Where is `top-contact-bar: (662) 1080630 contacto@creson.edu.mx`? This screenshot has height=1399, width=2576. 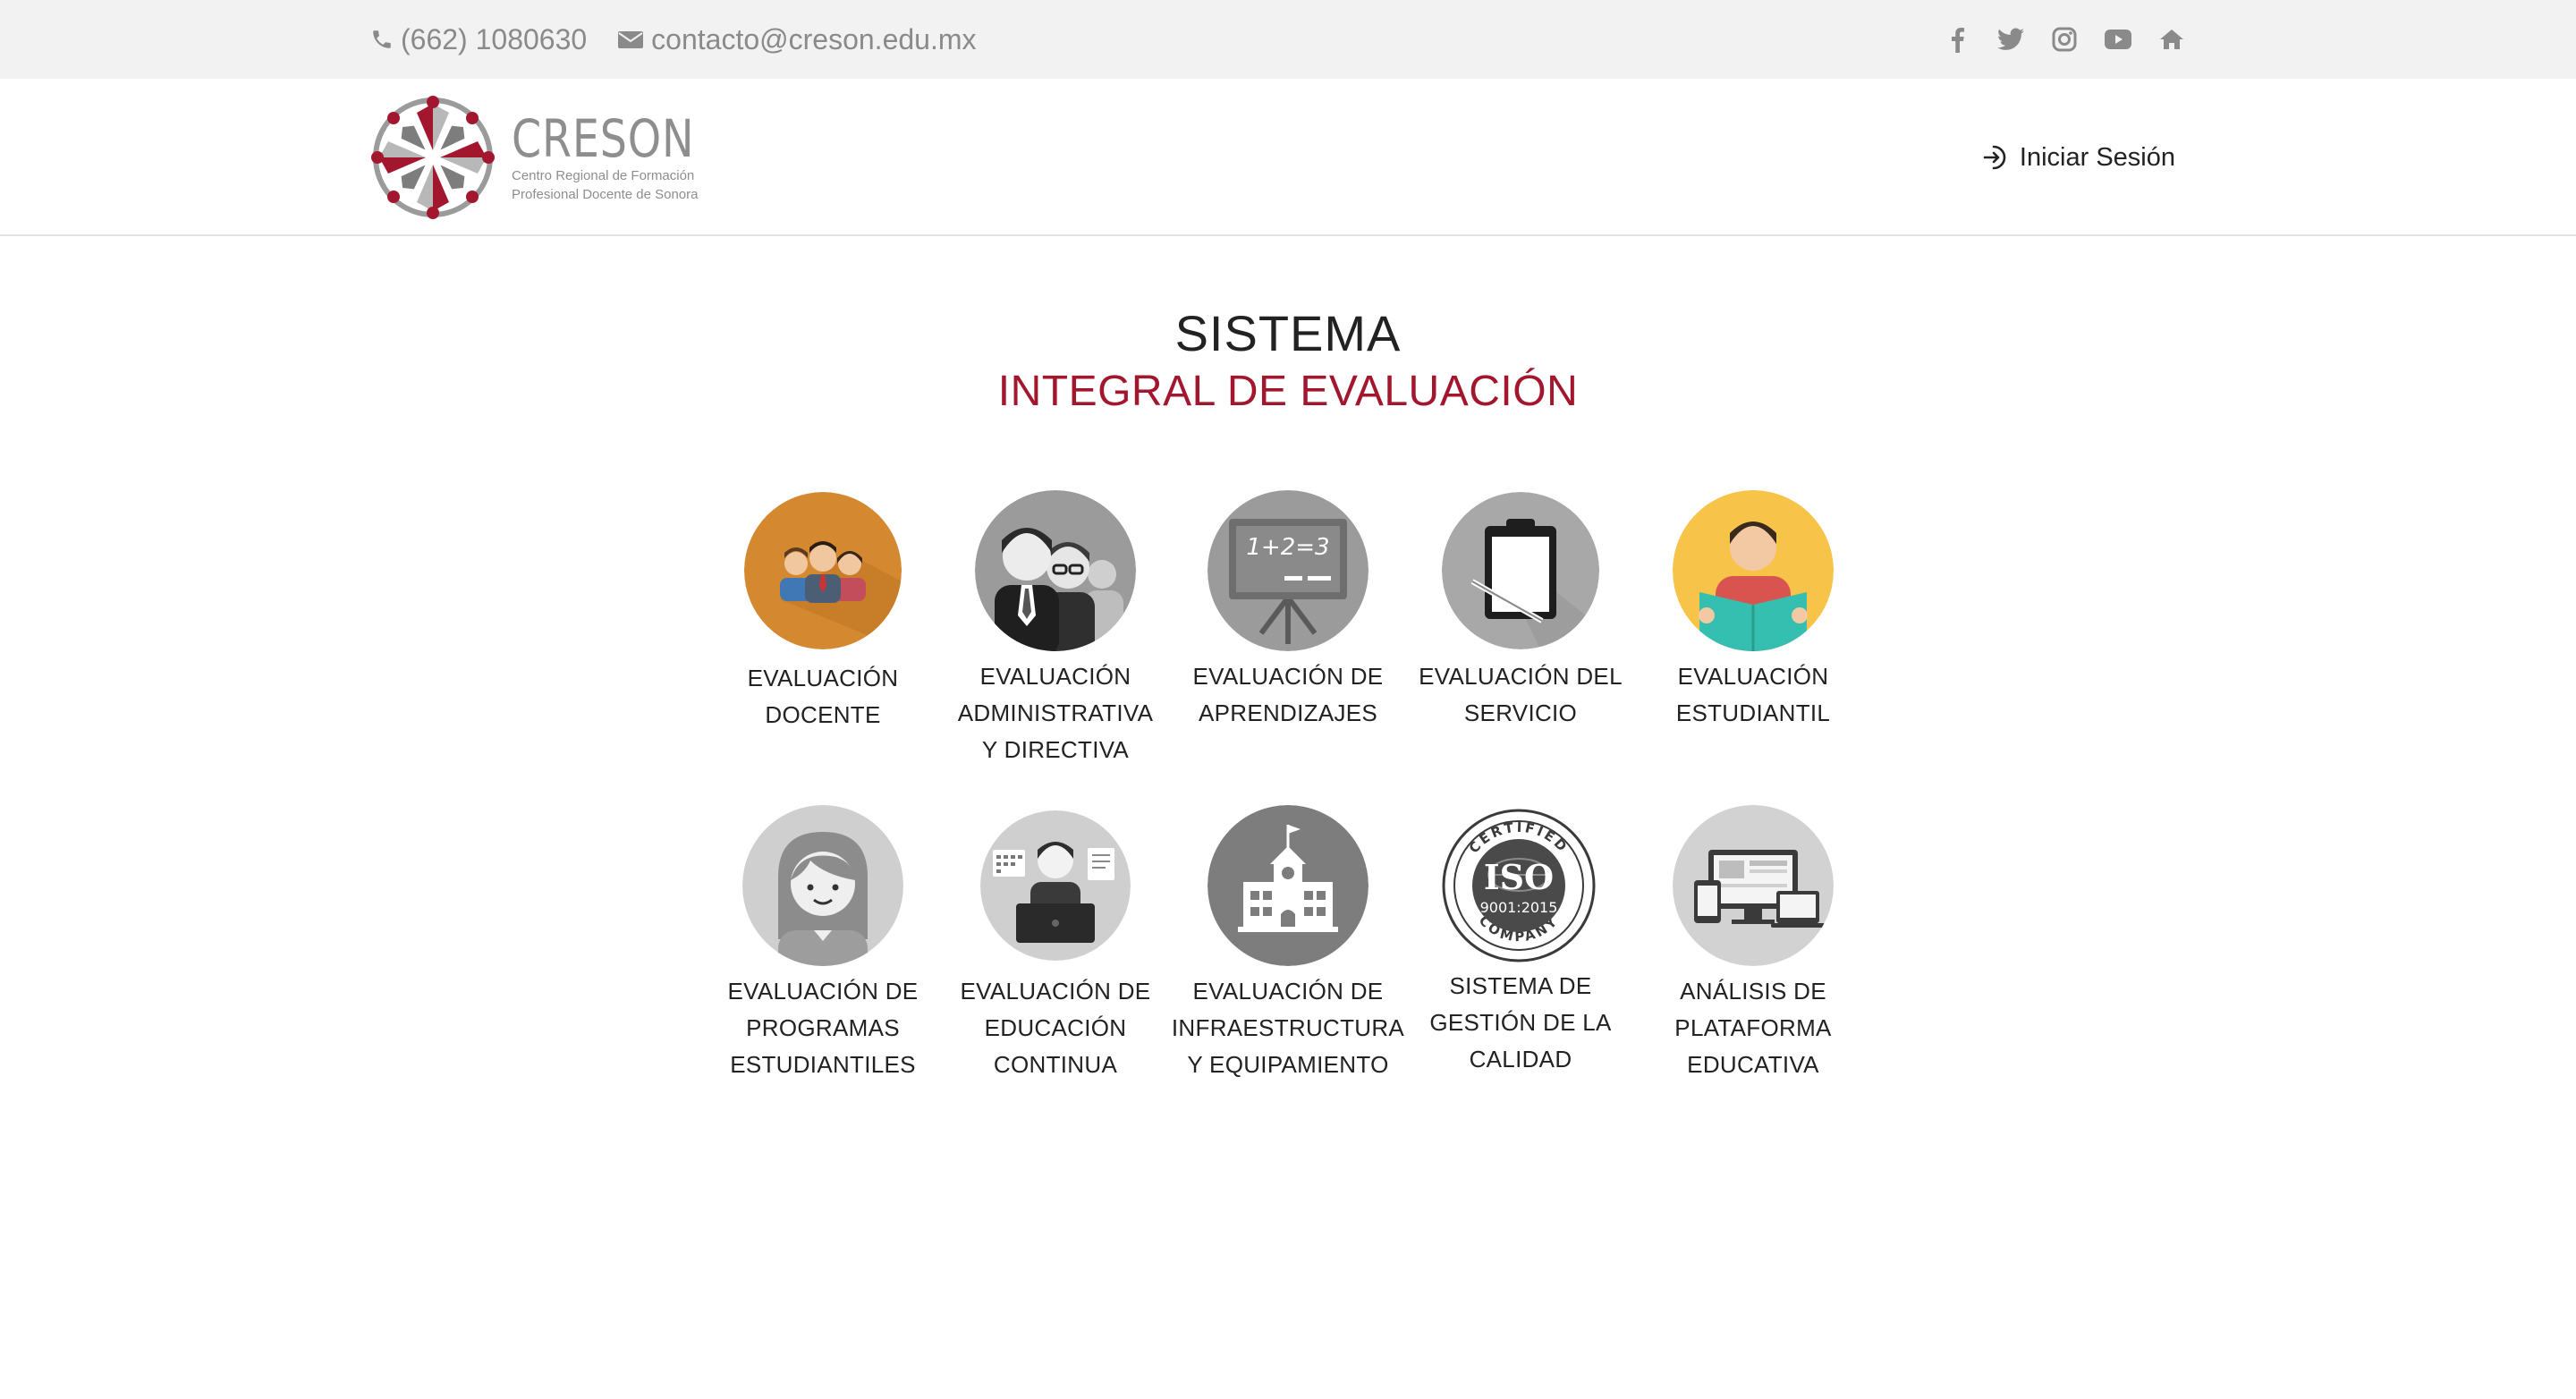
top-contact-bar: (662) 1080630 contacto@creson.edu.mx is located at coordinates (1288, 39).